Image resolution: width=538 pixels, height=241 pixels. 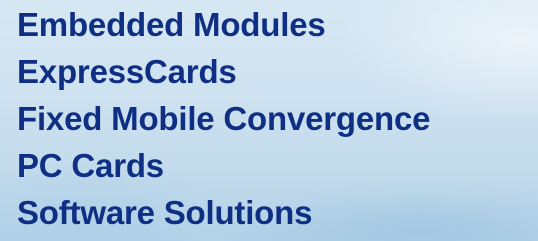 What do you see at coordinates (223, 71) in the screenshot?
I see `menu-item-expresscards: ExpressCards` at bounding box center [223, 71].